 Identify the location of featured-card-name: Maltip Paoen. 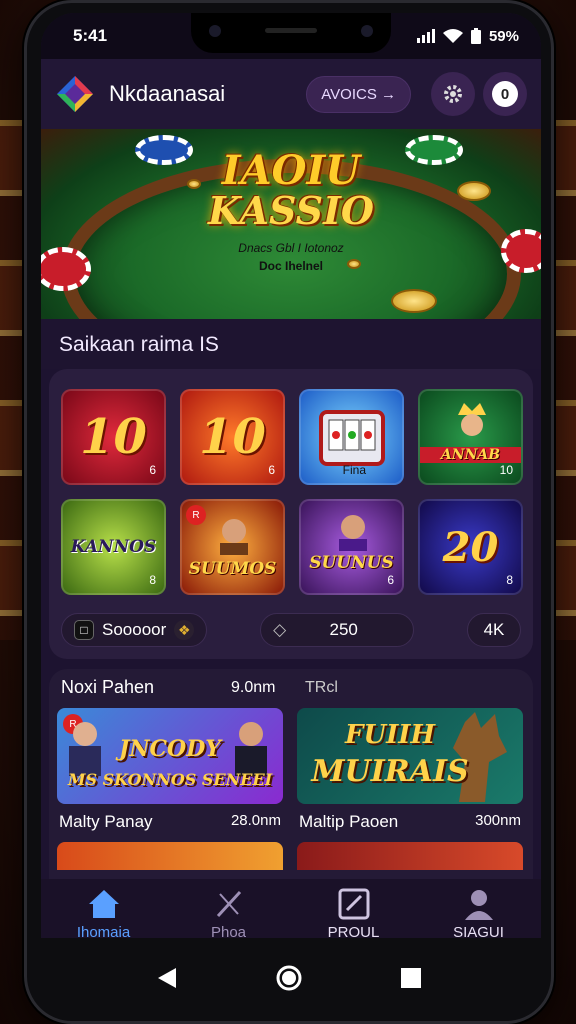
(349, 821).